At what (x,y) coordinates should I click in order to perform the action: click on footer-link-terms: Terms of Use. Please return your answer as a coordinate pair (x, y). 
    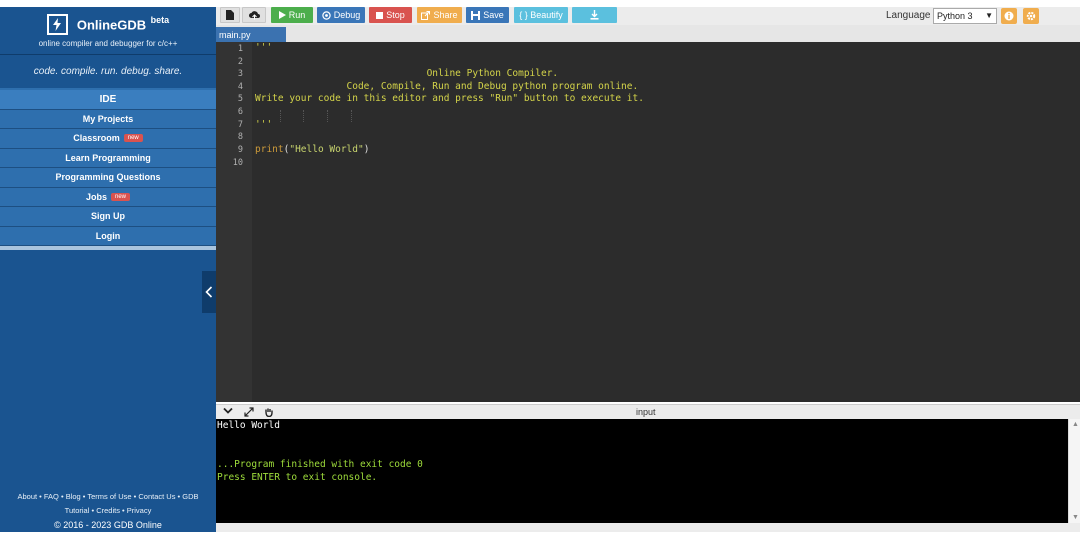
    Looking at the image, I should click on (109, 496).